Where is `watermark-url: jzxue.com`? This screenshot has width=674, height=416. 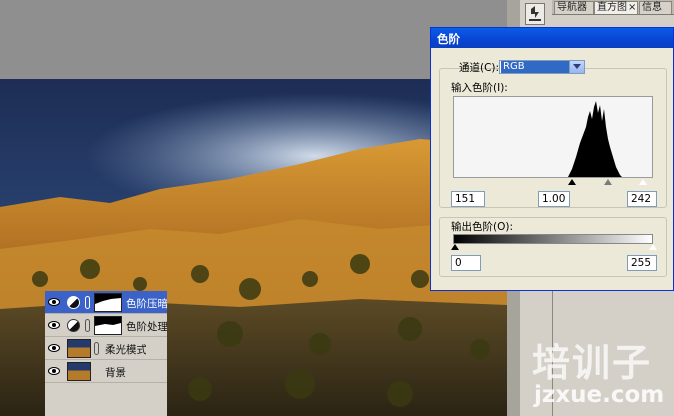
watermark-url: jzxue.com is located at coordinates (599, 395).